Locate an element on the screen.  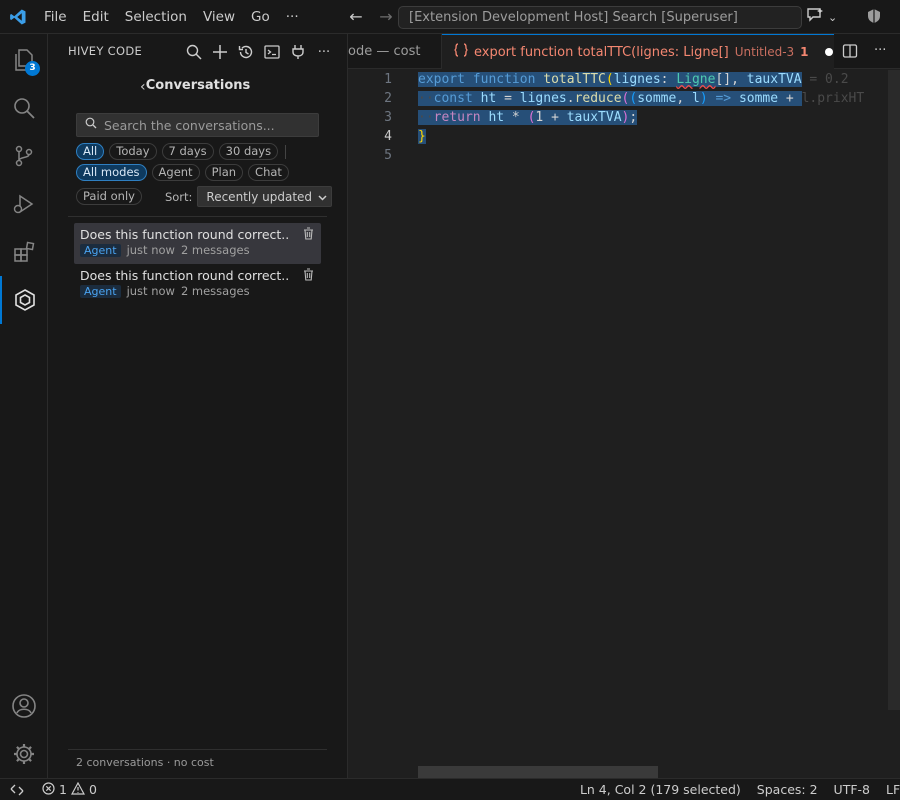
error-icon is located at coordinates (48, 789).